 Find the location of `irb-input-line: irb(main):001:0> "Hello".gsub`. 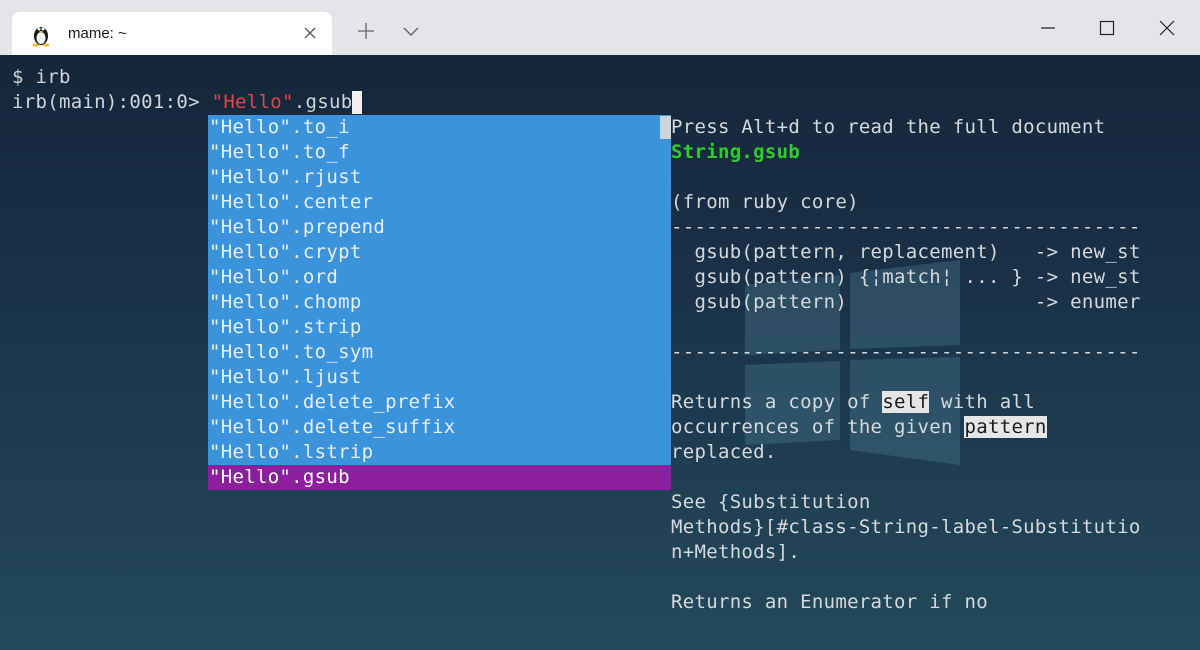

irb-input-line: irb(main):001:0> "Hello".gsub is located at coordinates (187, 102).